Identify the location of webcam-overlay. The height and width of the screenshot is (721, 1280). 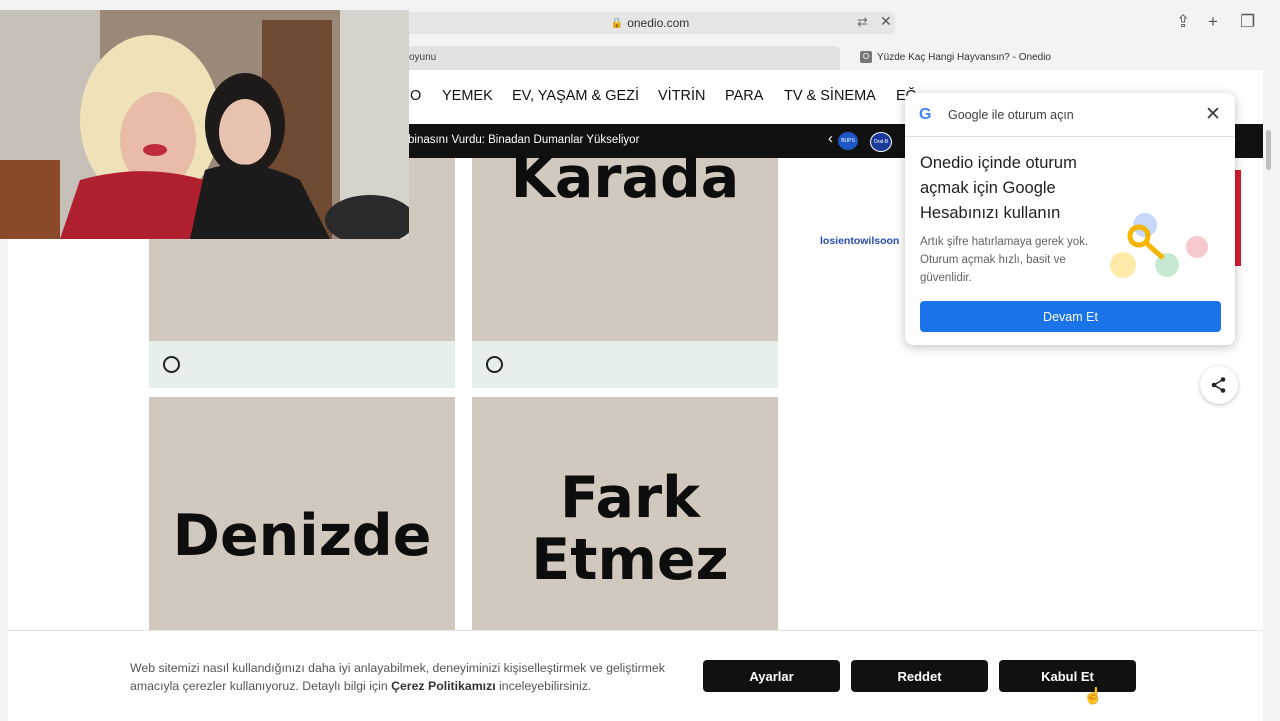
(204, 124).